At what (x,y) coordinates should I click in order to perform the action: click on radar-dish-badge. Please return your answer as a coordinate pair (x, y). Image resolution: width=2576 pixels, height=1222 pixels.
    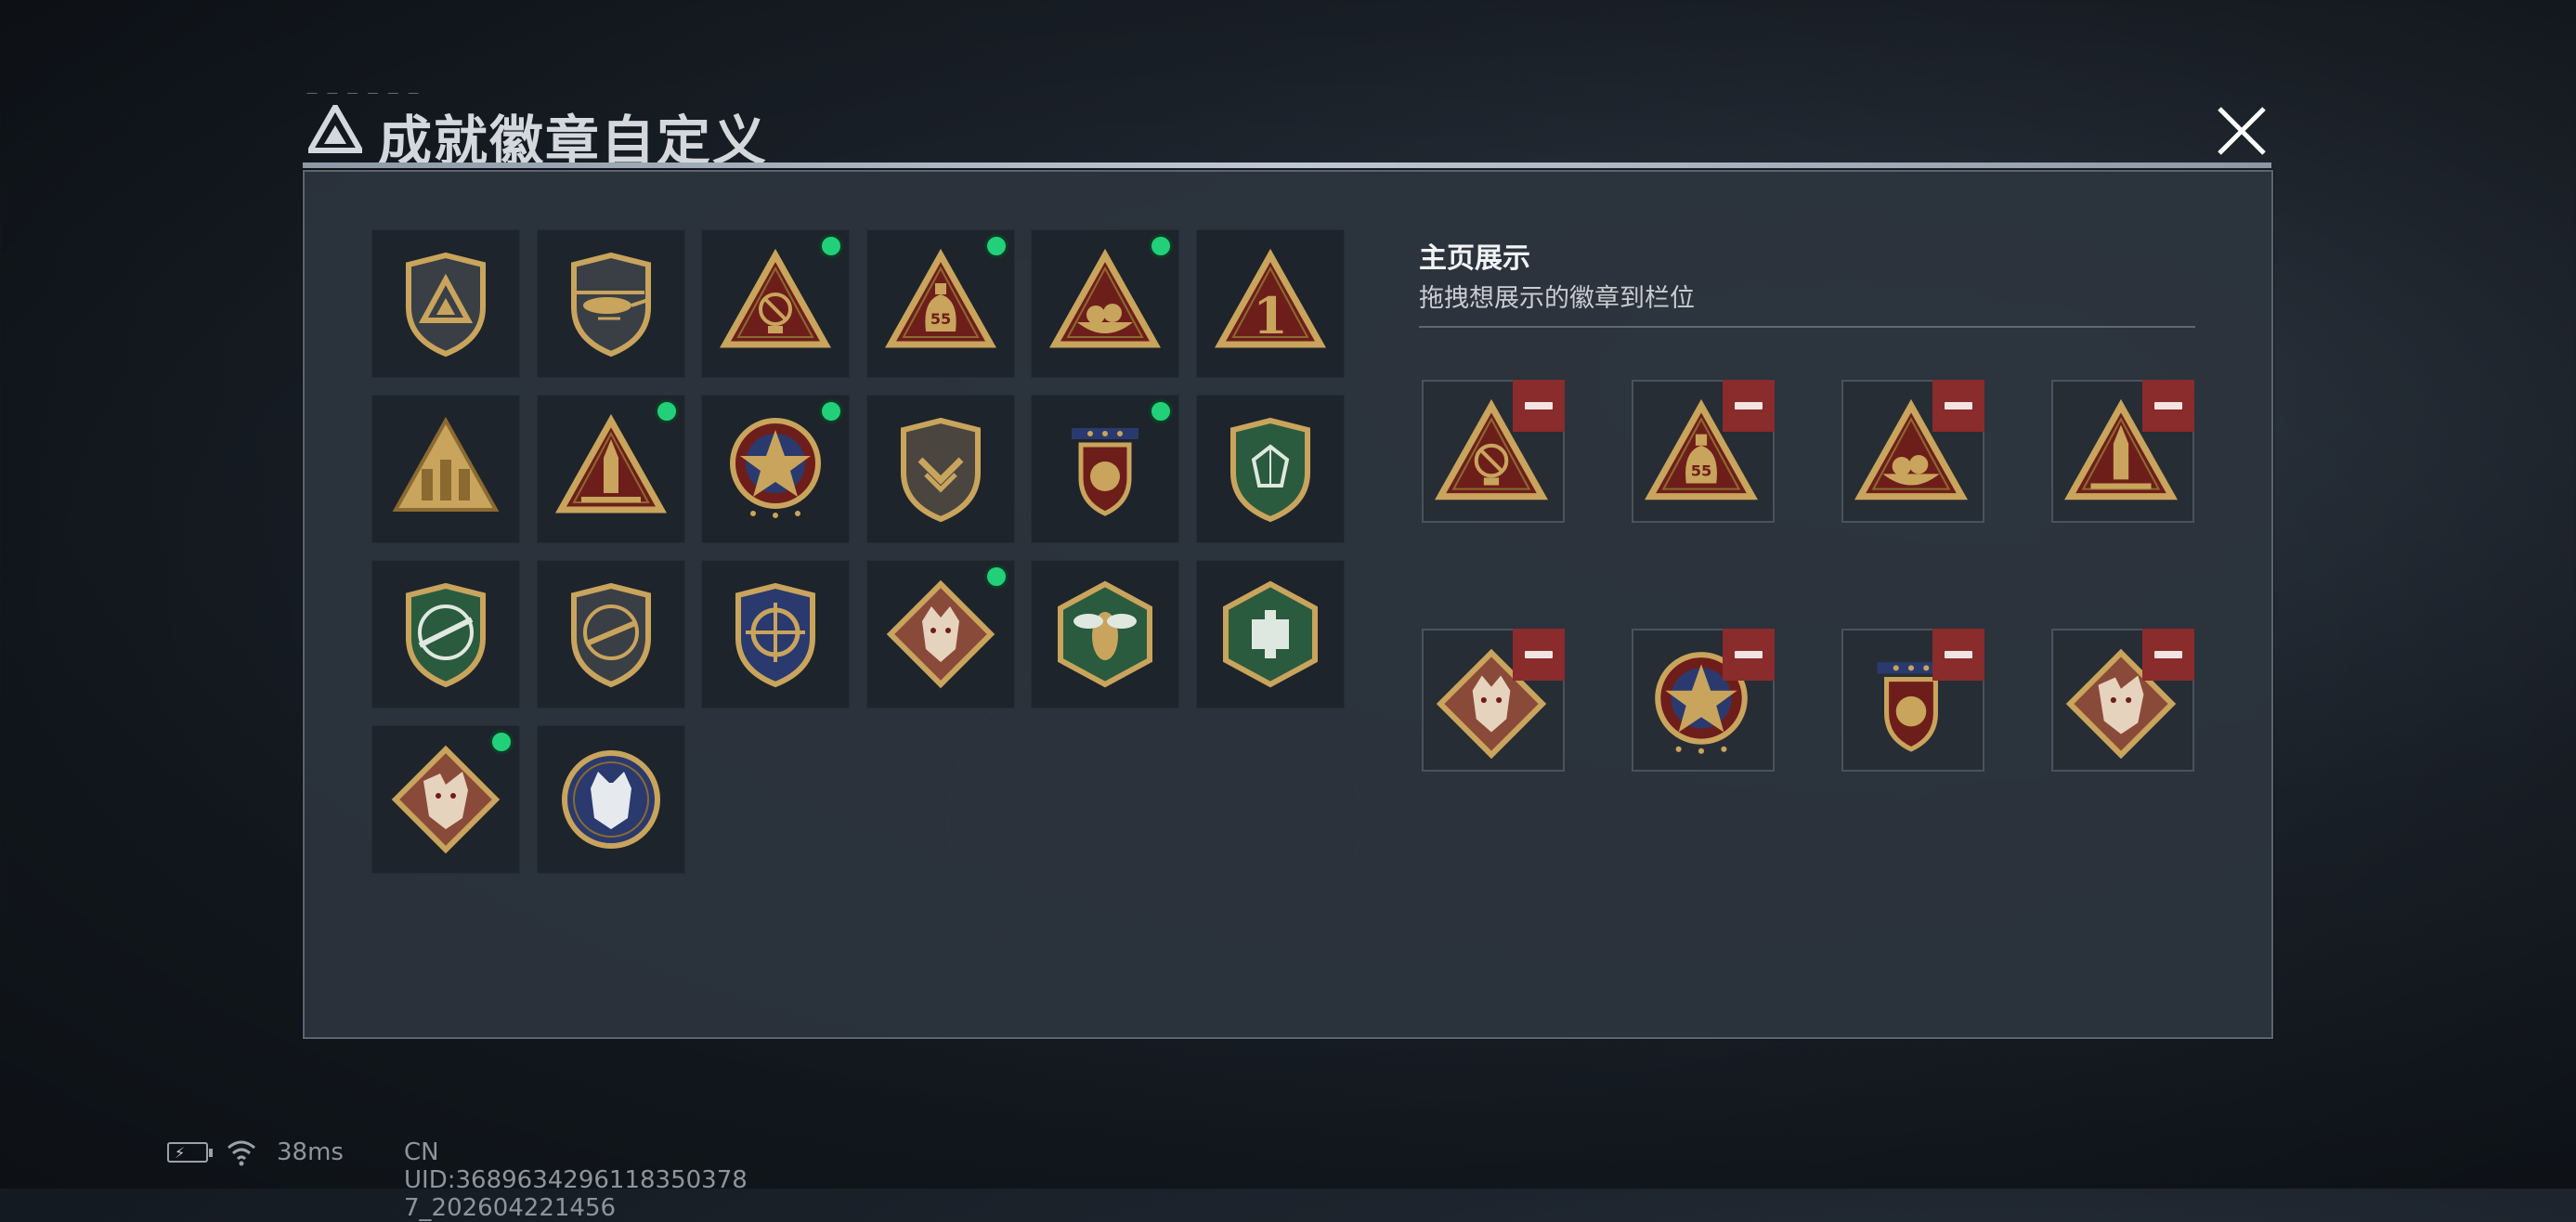
    Looking at the image, I should click on (775, 303).